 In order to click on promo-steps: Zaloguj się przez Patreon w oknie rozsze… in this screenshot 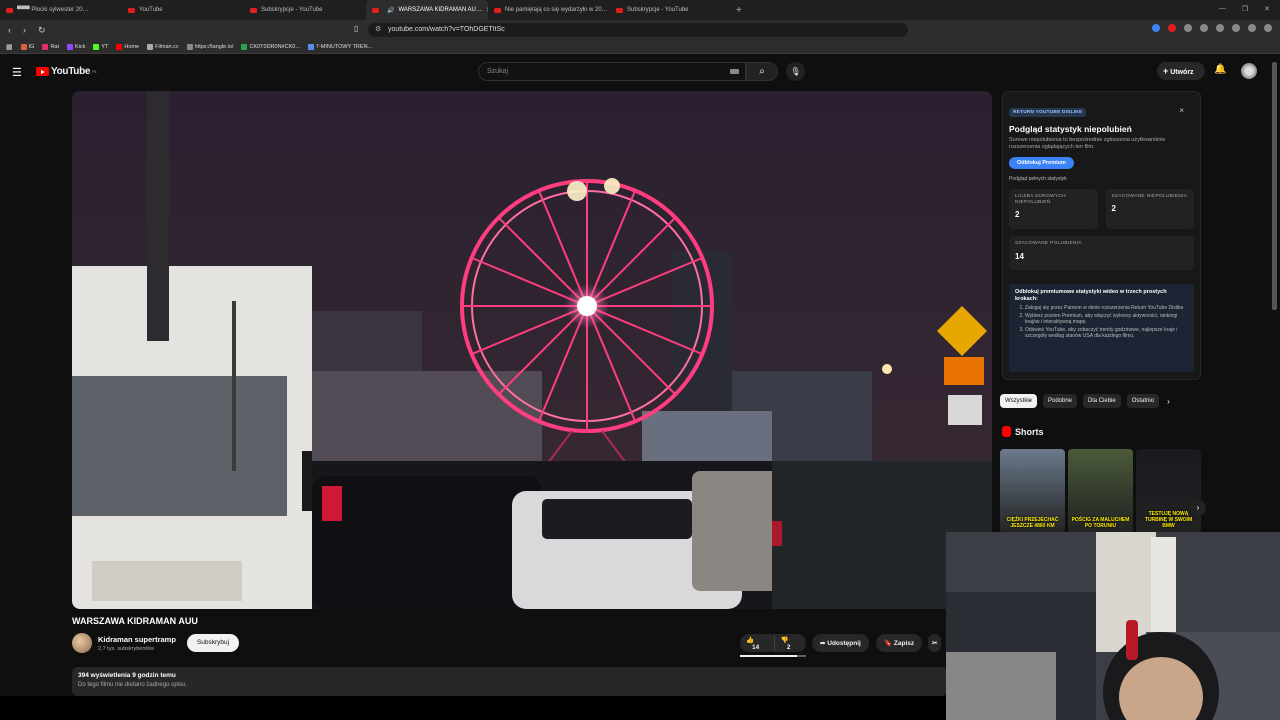, I will do `click(1101, 322)`.